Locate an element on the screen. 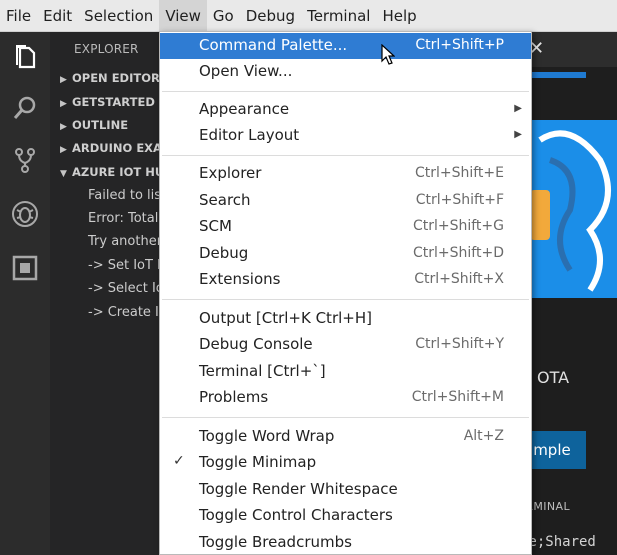  menu-item-scm: SCM Ctrl+Shift+G is located at coordinates (345, 227).